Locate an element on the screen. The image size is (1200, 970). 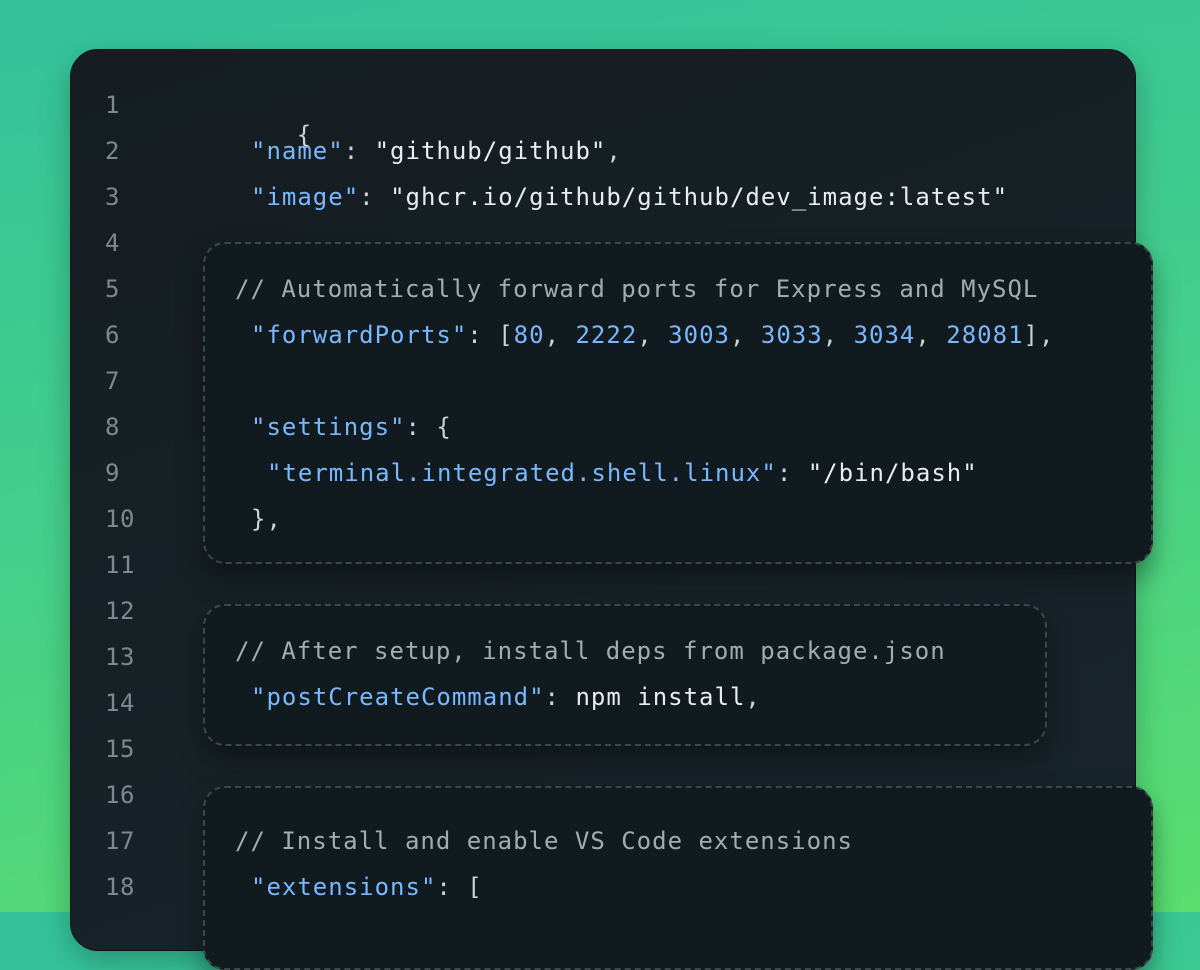
image-key: "image" is located at coordinates (305, 197).